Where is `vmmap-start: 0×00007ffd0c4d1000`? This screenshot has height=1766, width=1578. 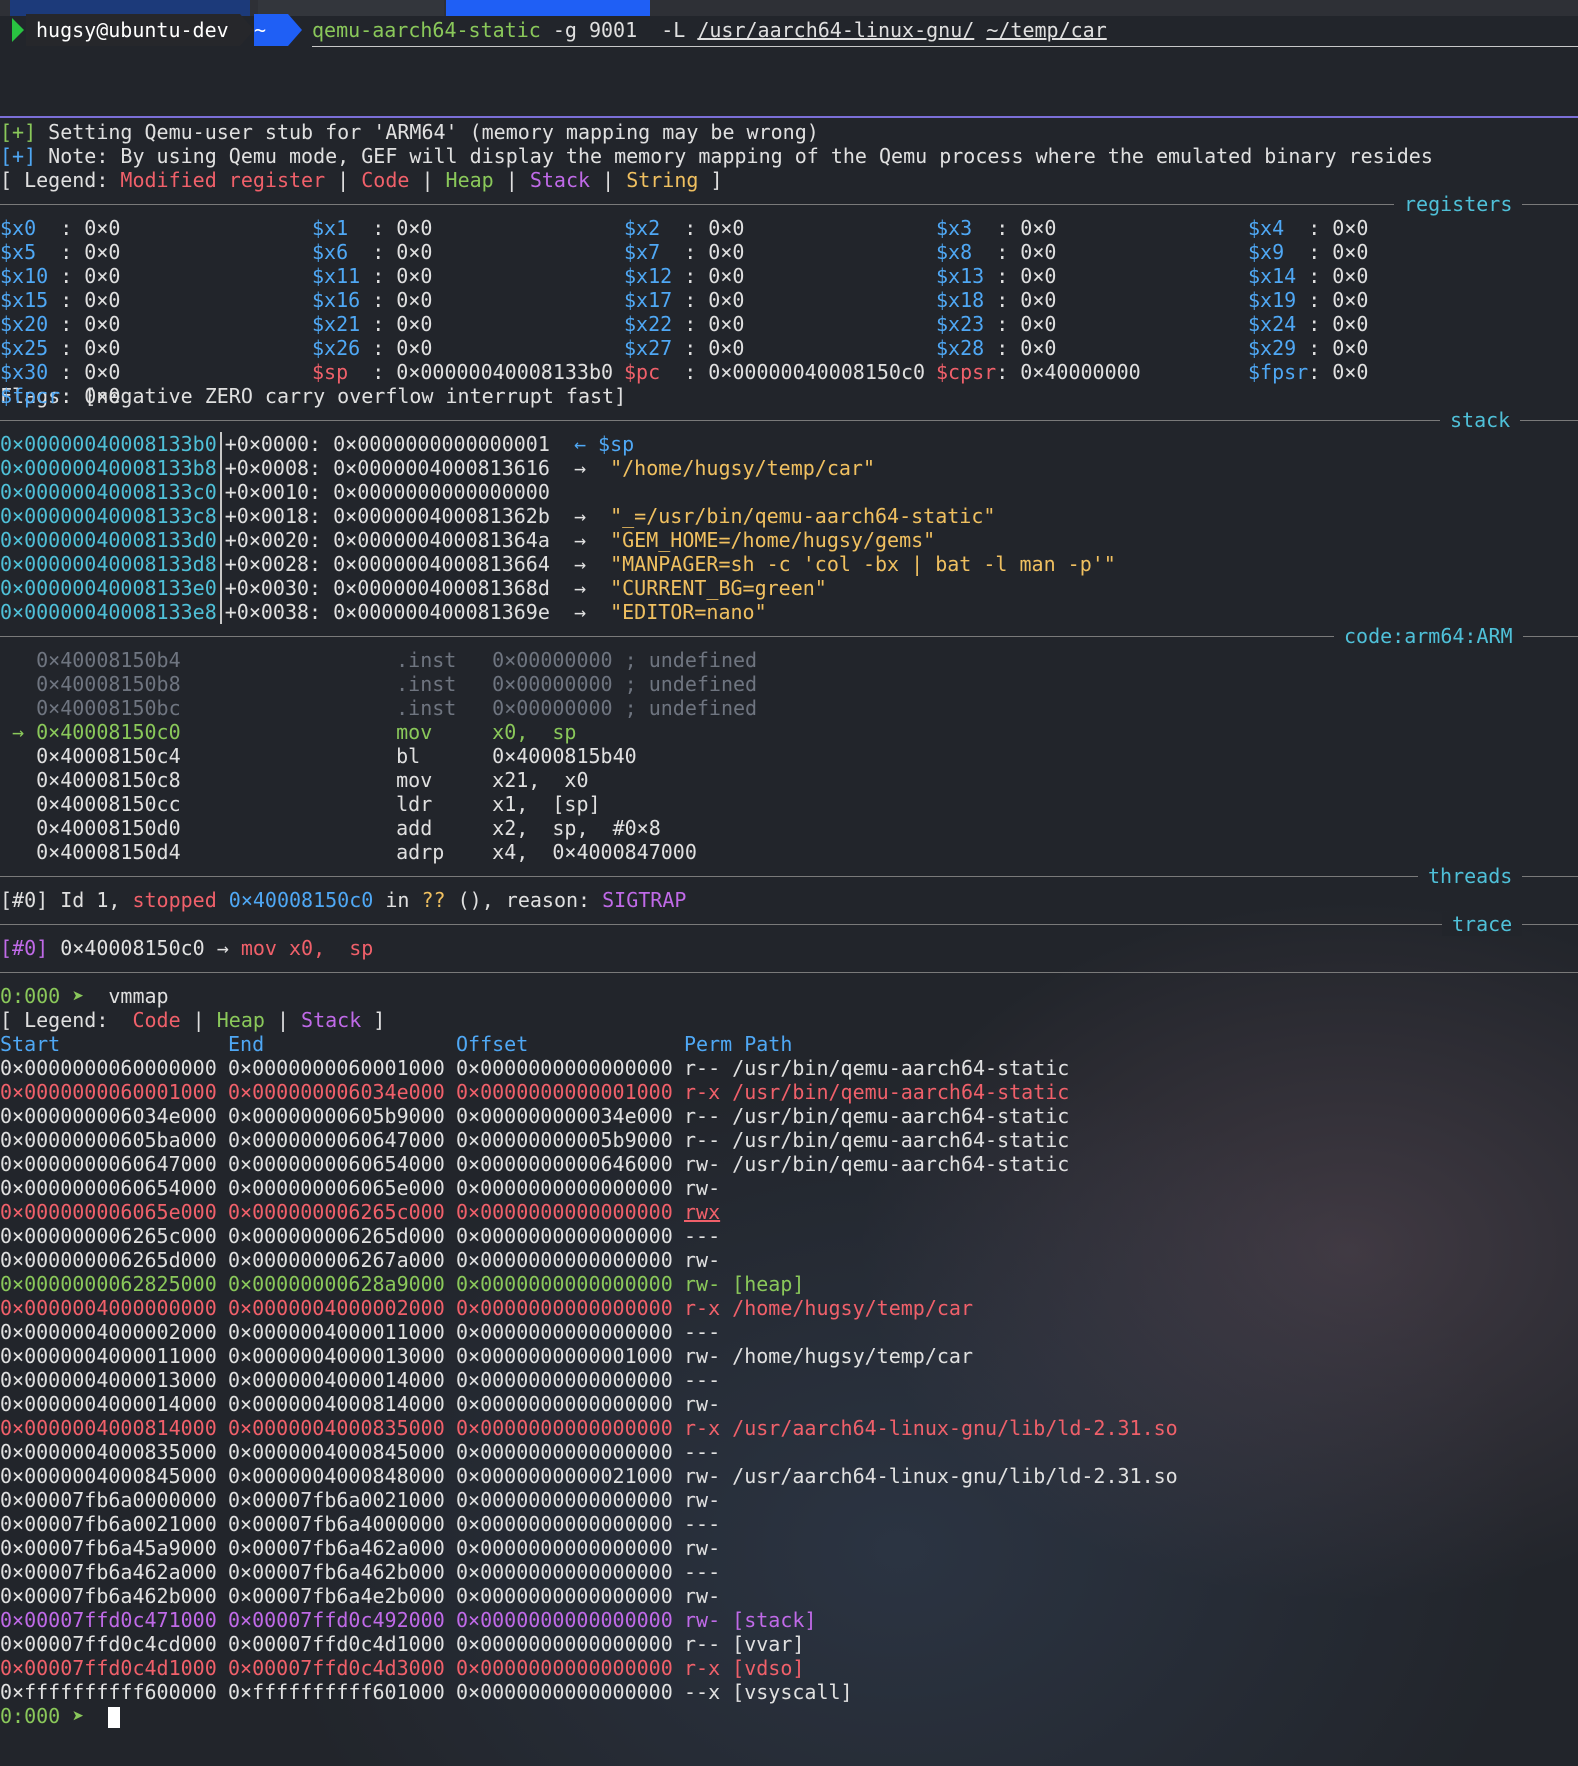 vmmap-start: 0×00007ffd0c4d1000 is located at coordinates (108, 1668).